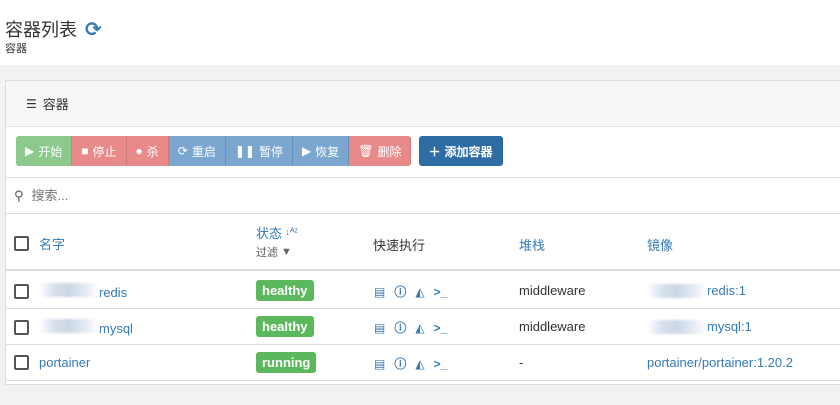  I want to click on container-name-link: redis, so click(83, 291).